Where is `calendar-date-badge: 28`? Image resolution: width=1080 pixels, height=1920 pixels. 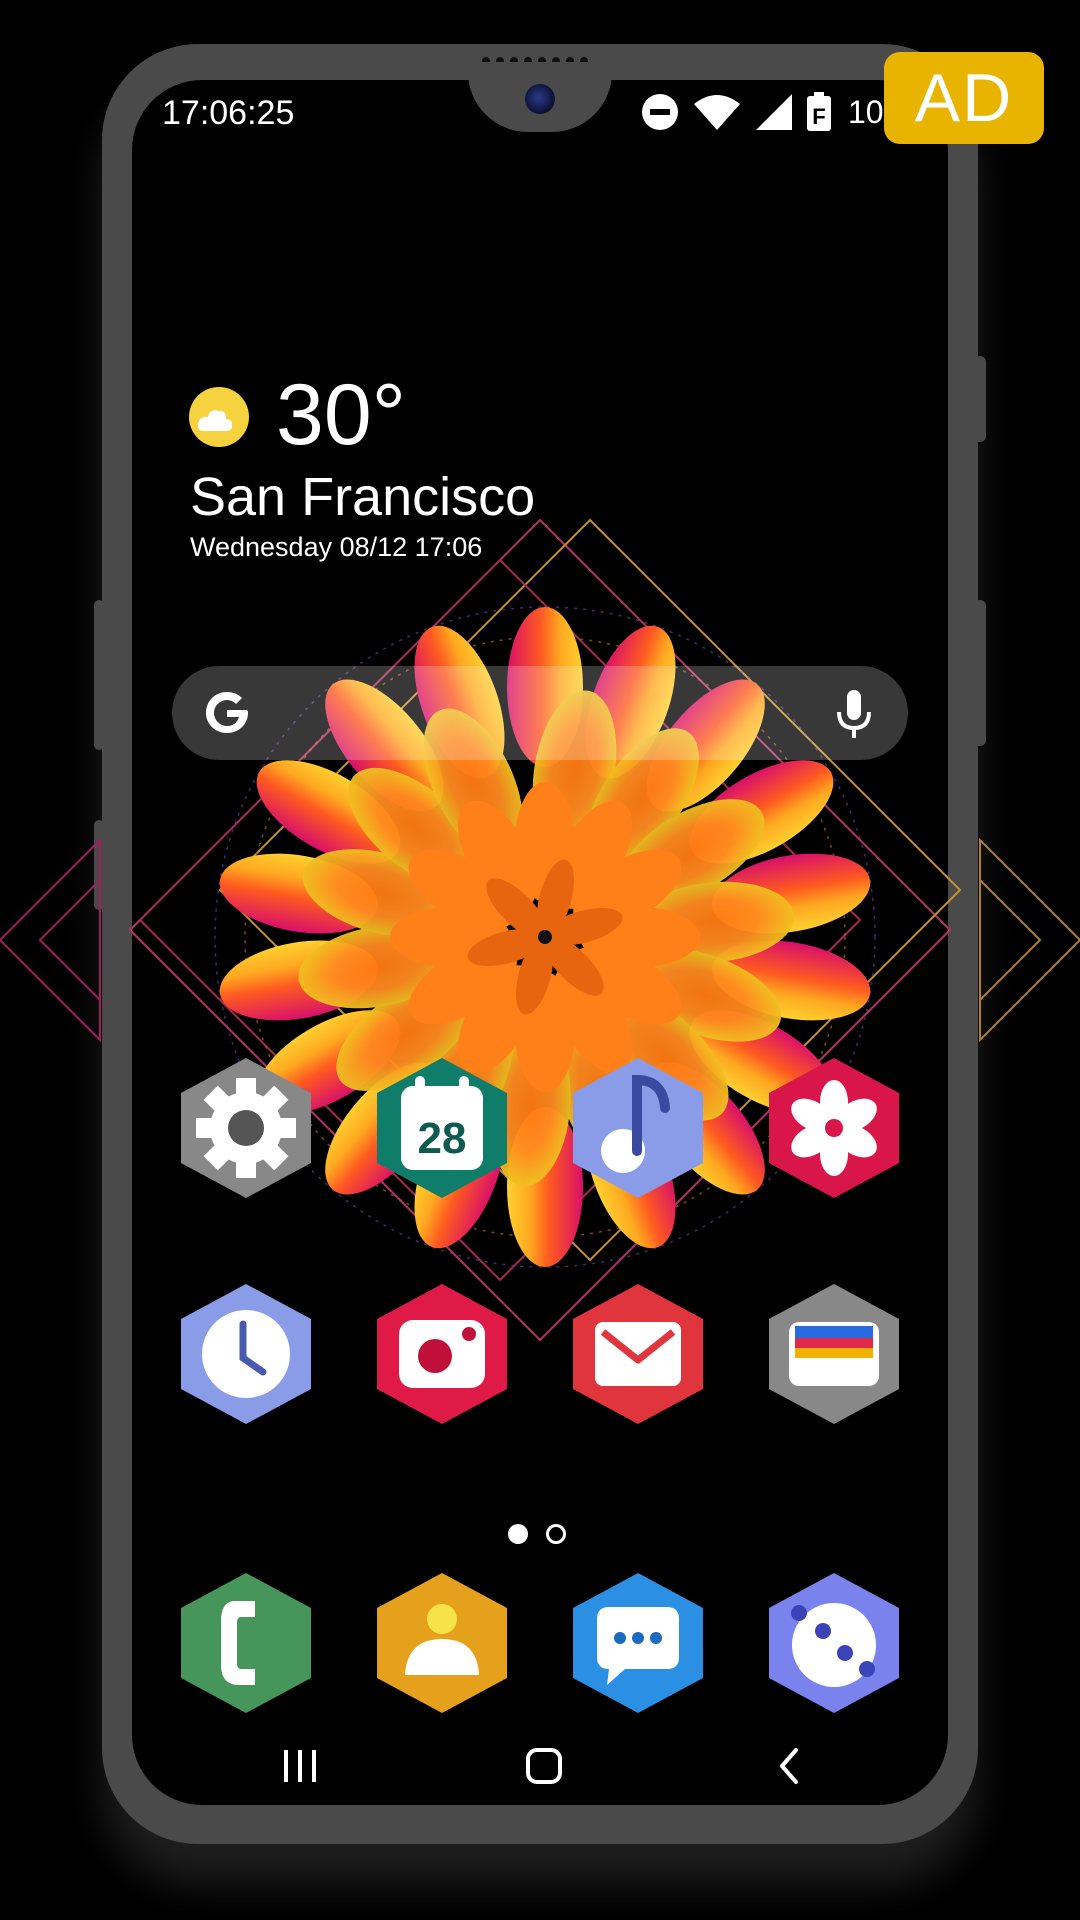
calendar-date-badge: 28 is located at coordinates (442, 1138).